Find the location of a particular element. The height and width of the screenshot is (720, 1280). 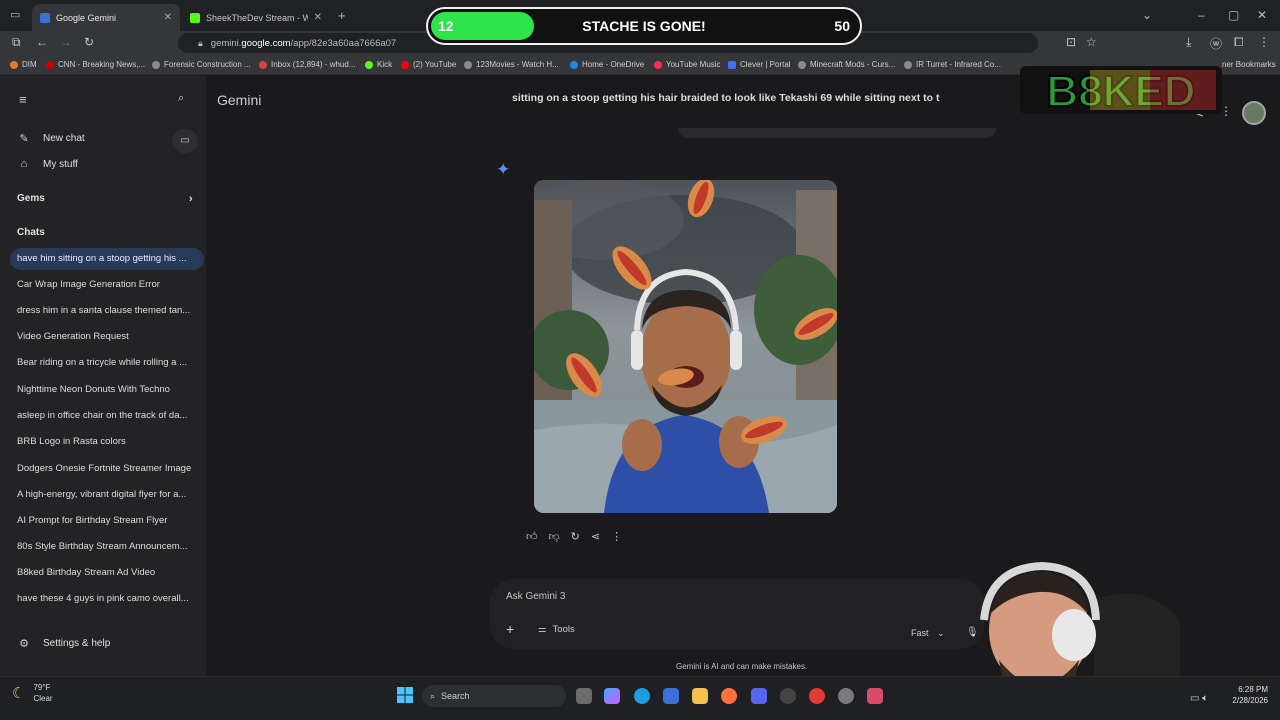

windows-start-icon is located at coordinates (405, 695).